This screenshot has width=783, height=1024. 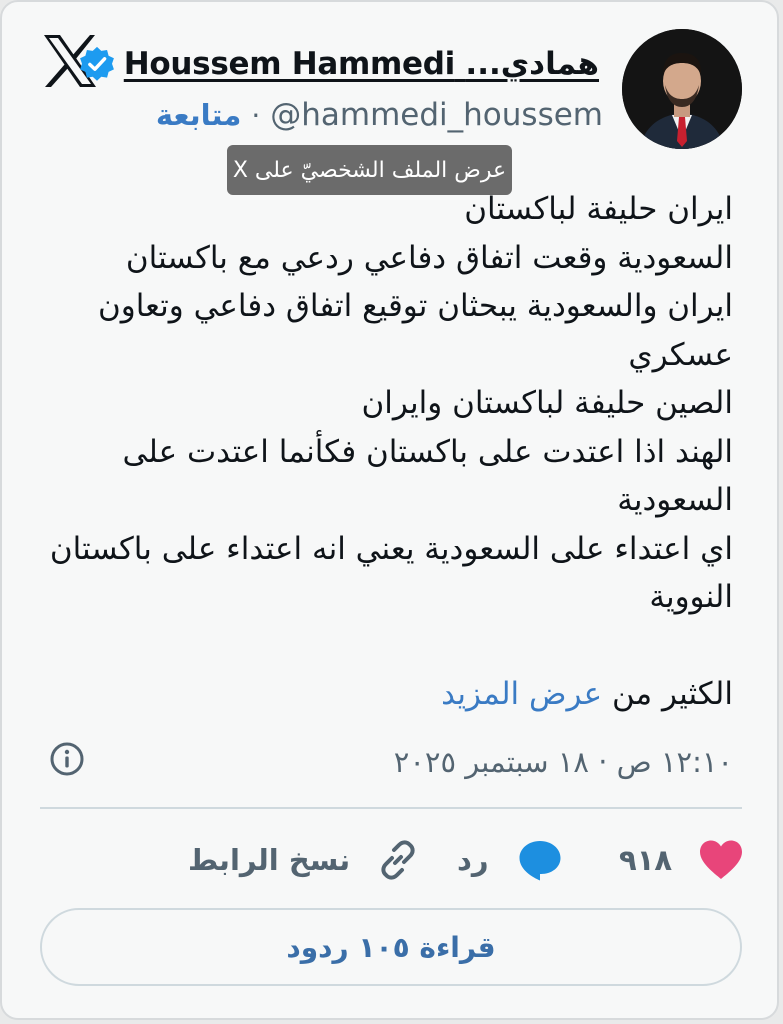 I want to click on like-button: ٩١٨, so click(x=681, y=860).